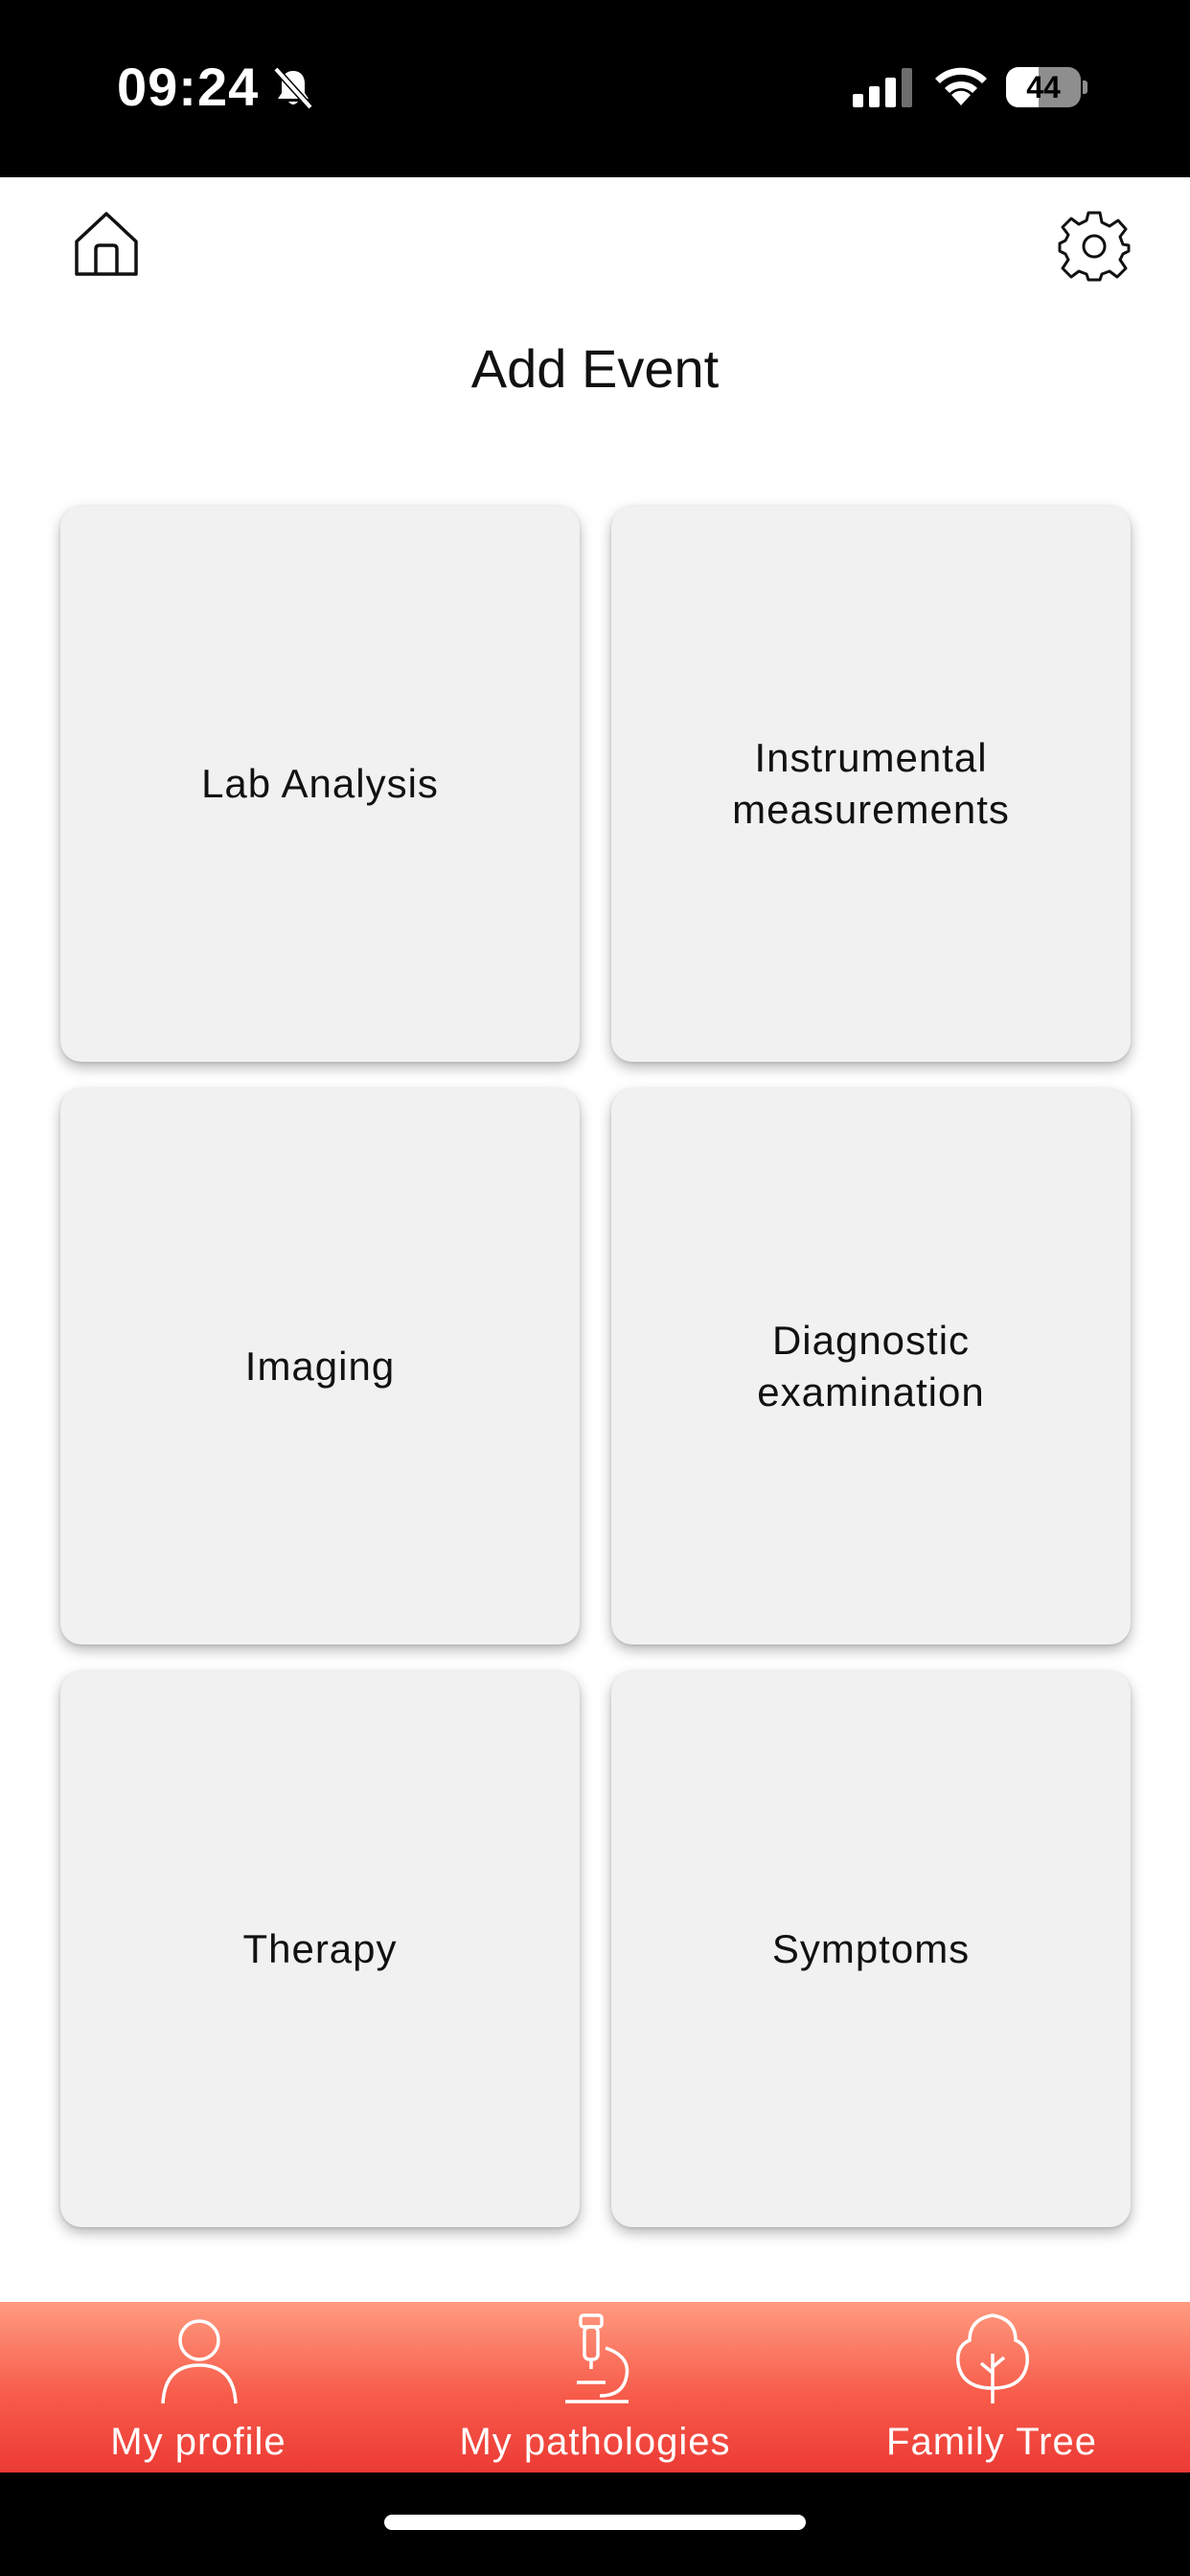  I want to click on tile-label: Symptoms, so click(871, 1948).